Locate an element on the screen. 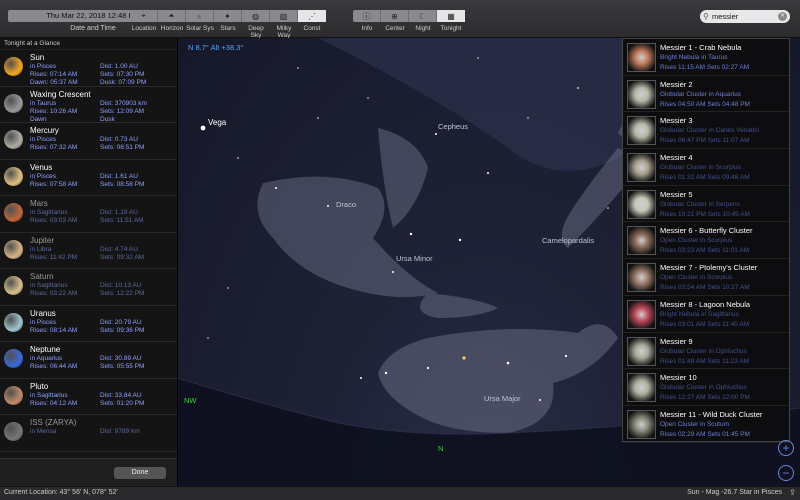 The width and height of the screenshot is (800, 500). object-name: Messier 9 is located at coordinates (676, 341).